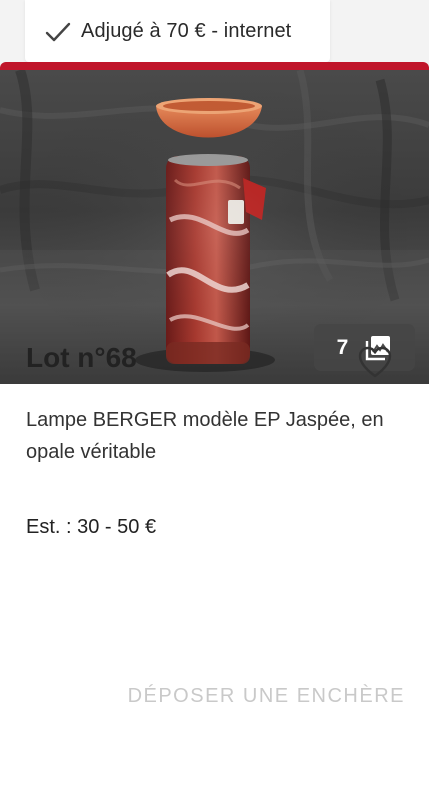 The height and width of the screenshot is (800, 429). Describe the element at coordinates (81, 357) in the screenshot. I see `lot-title: Lot n°68` at that location.